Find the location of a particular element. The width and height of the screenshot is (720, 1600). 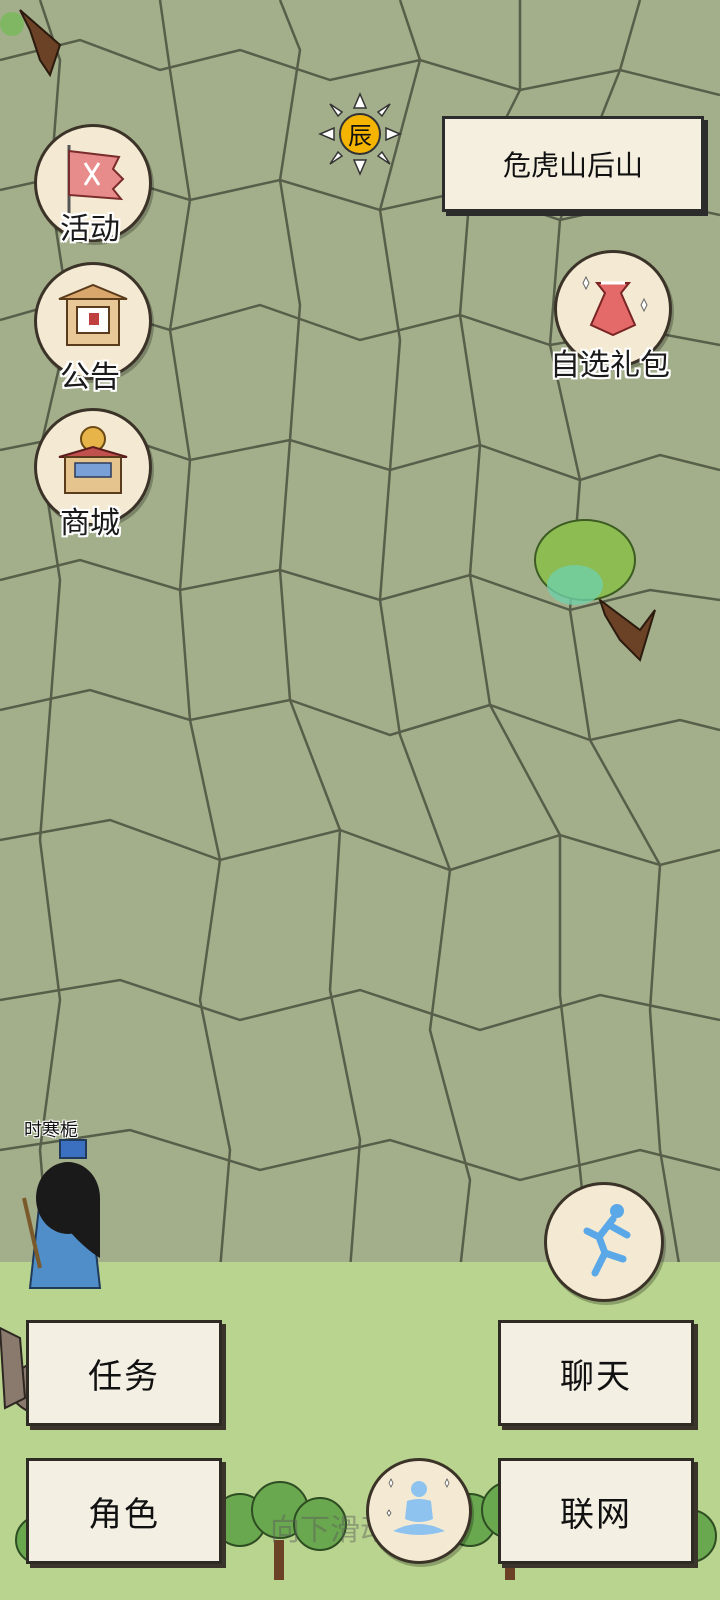

task-button: 任务 is located at coordinates (124, 1373).